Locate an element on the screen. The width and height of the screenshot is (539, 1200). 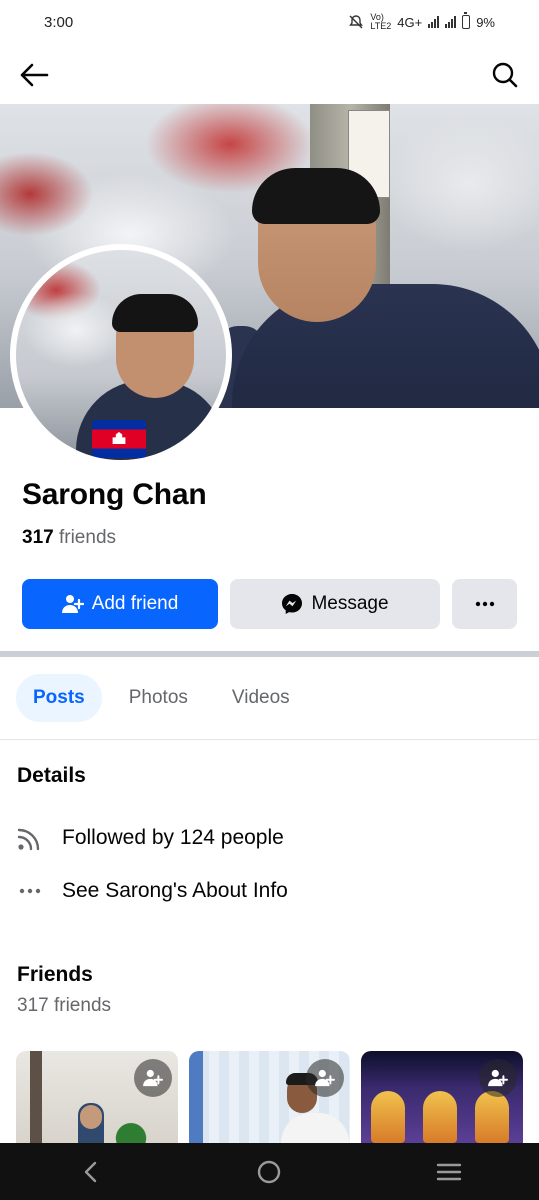
friends-title: Friends is located at coordinates (55, 974).